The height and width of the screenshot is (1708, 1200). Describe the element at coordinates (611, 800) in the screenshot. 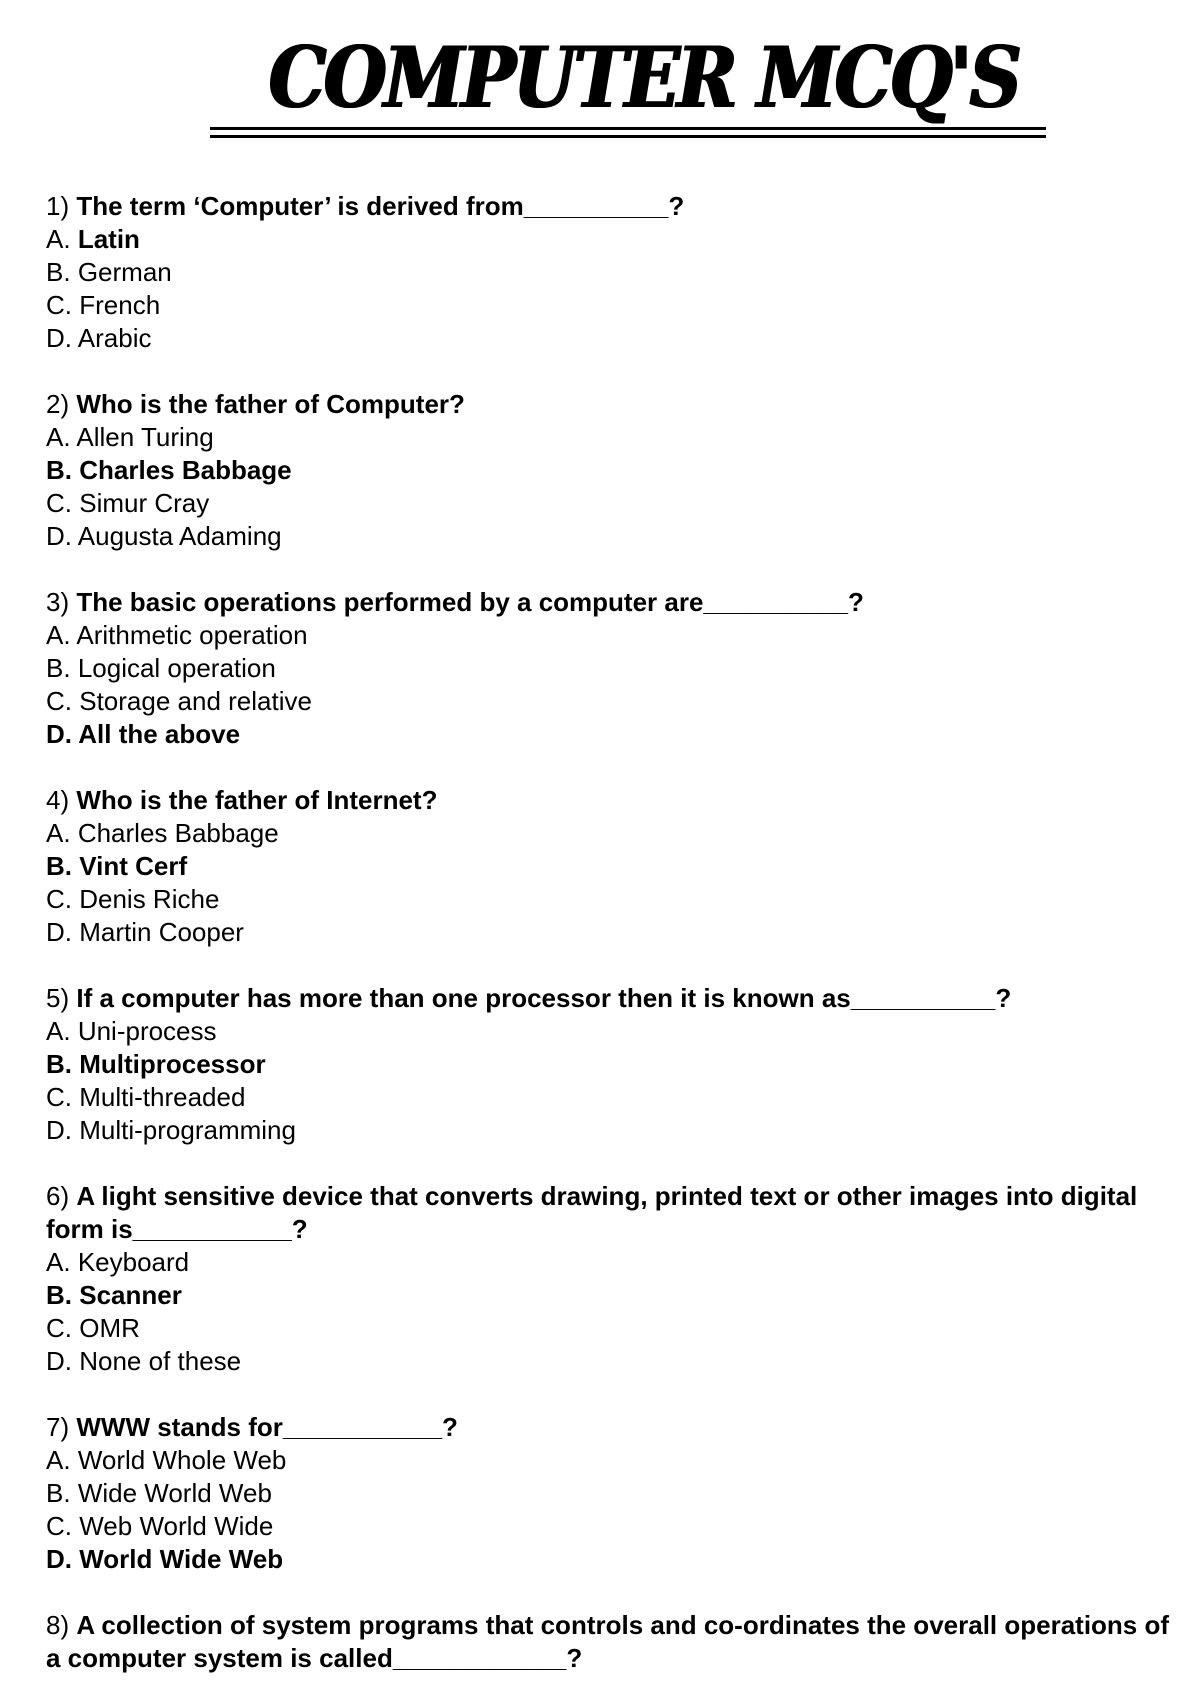

I see `question-prompt: 4) Who is the father of Internet?` at that location.